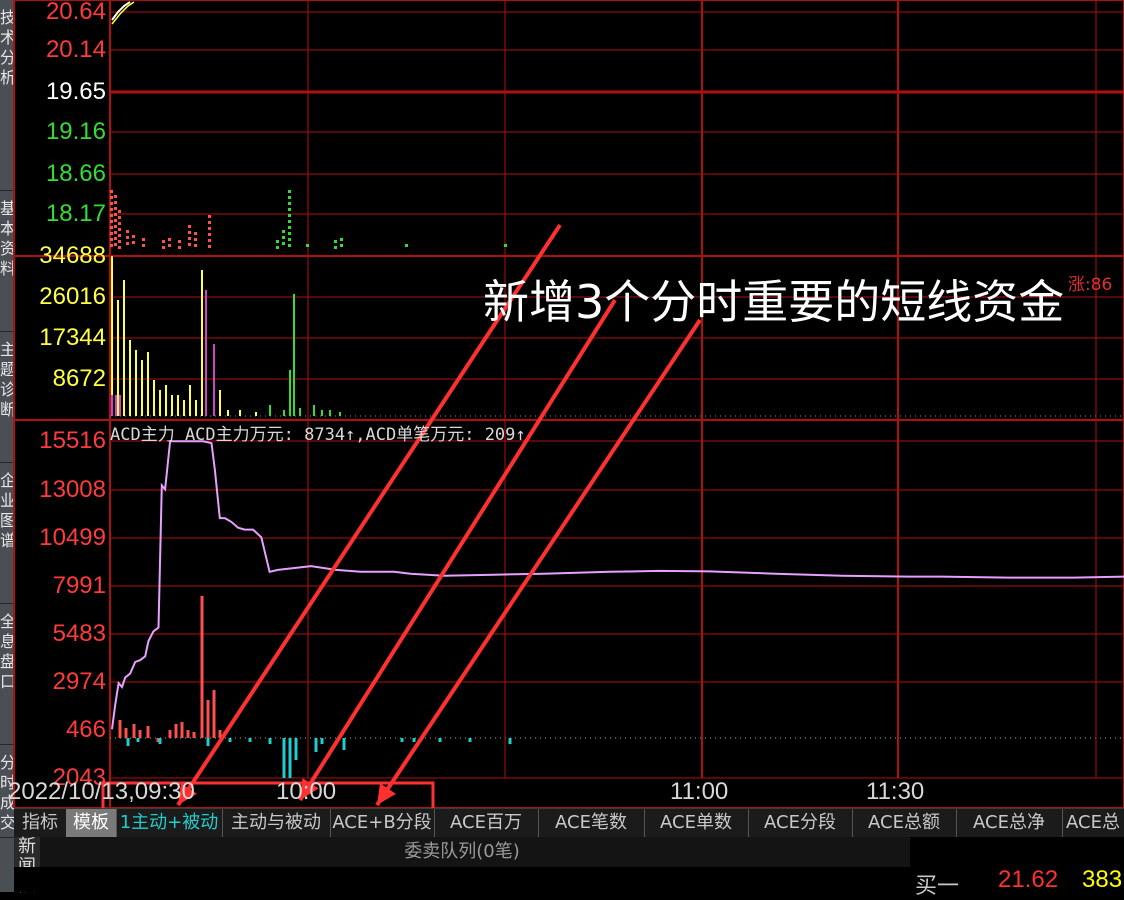 This screenshot has width=1124, height=900. What do you see at coordinates (1093, 823) in the screenshot?
I see `indicator-tab-11: ACE总` at bounding box center [1093, 823].